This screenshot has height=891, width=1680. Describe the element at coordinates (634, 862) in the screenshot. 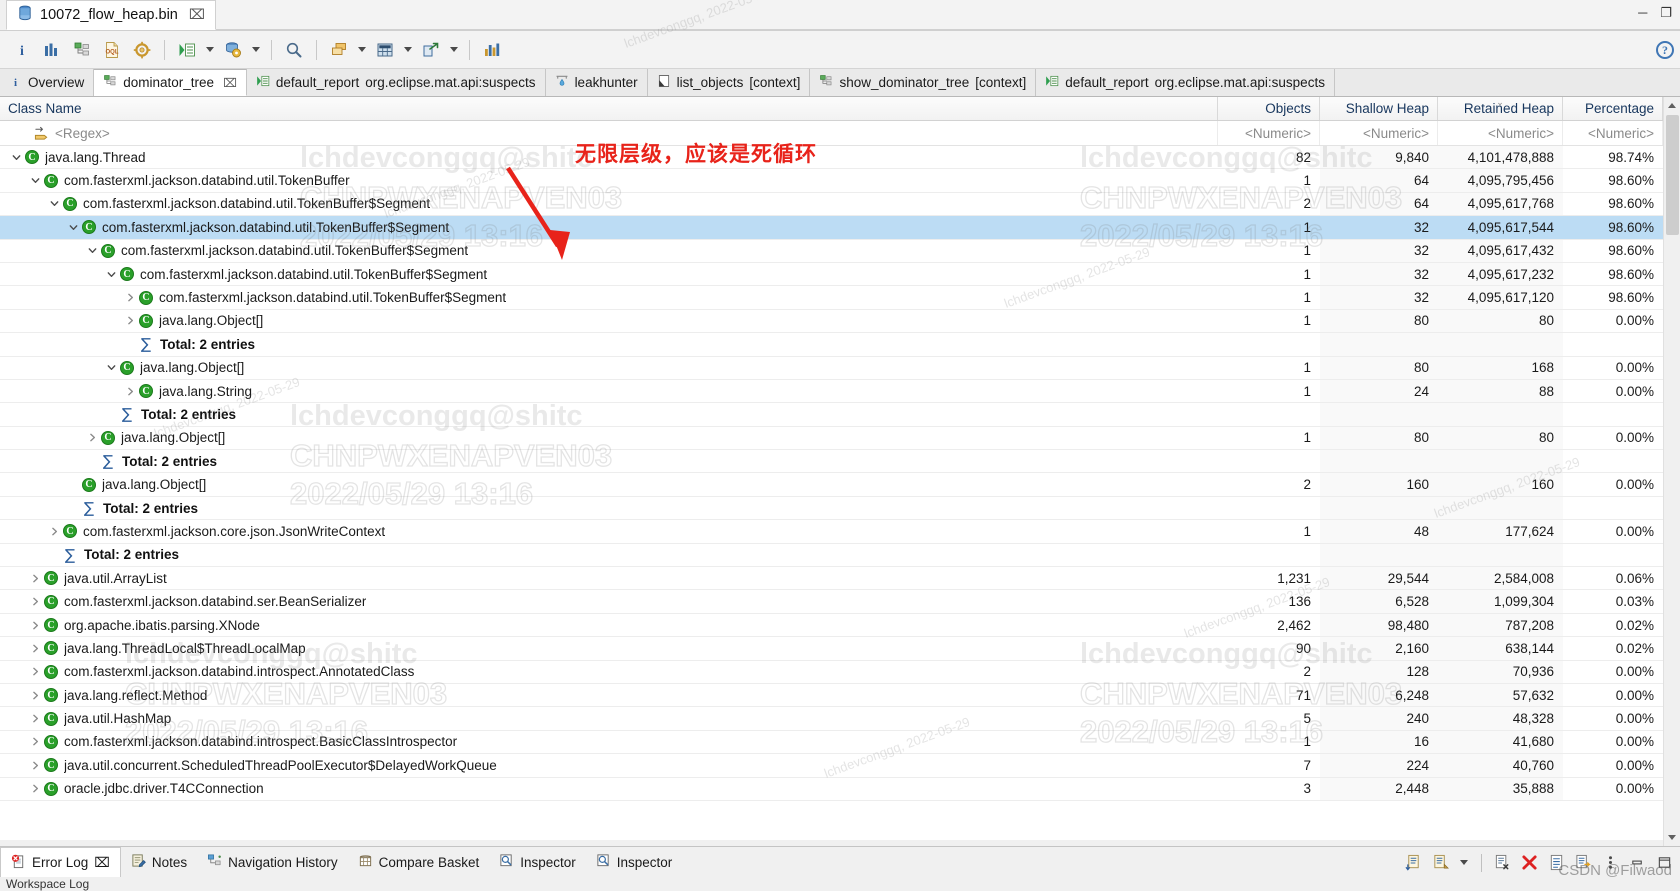

I see `bottom-tab-inspector-2: Inspector` at that location.